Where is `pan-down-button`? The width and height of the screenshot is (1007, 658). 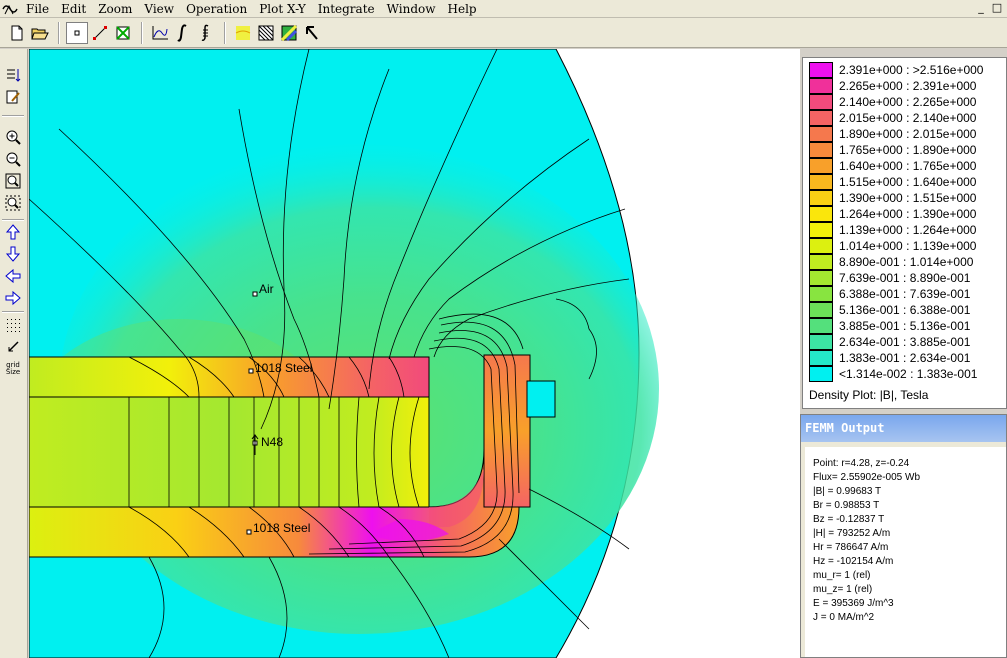 pan-down-button is located at coordinates (13, 254).